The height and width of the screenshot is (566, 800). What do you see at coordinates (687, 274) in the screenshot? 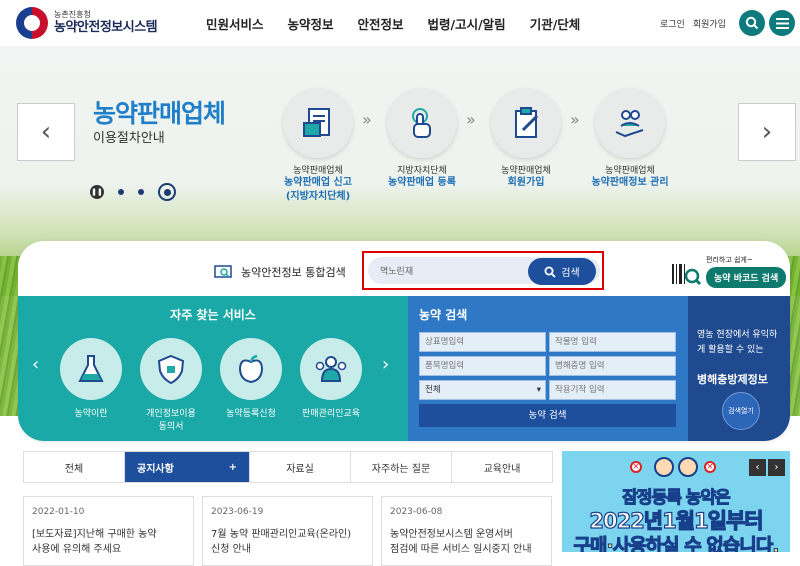
I see `barcode-icon` at bounding box center [687, 274].